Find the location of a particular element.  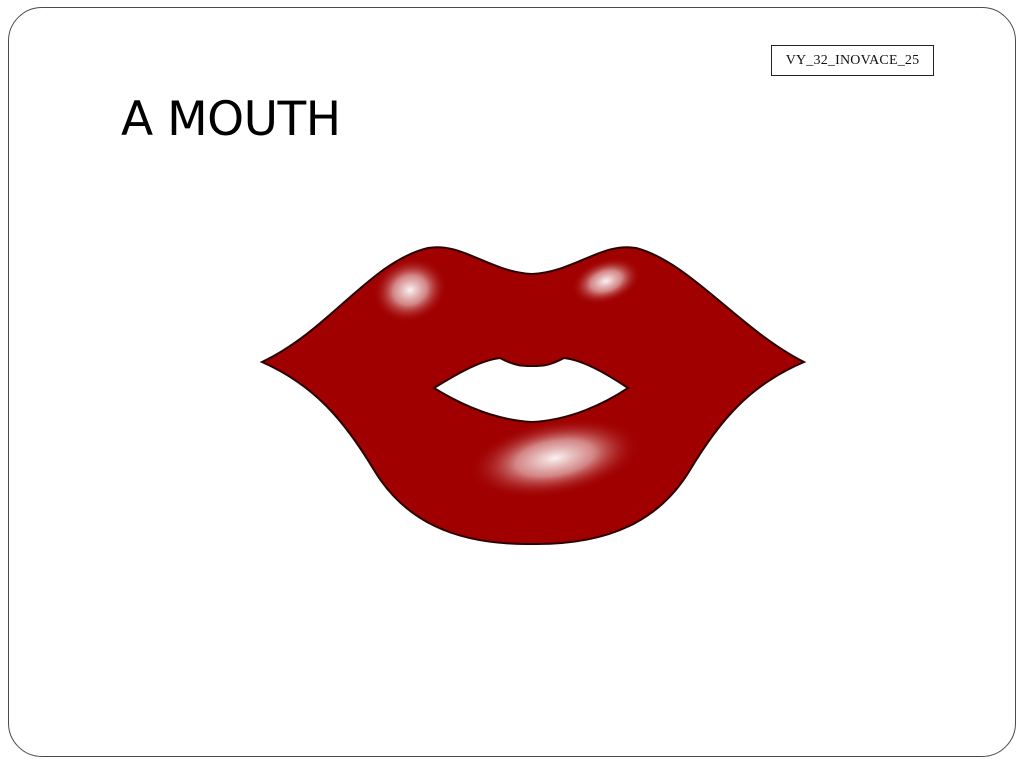

slide-code-label: VY_32_INOVACE_25 is located at coordinates (852, 60).